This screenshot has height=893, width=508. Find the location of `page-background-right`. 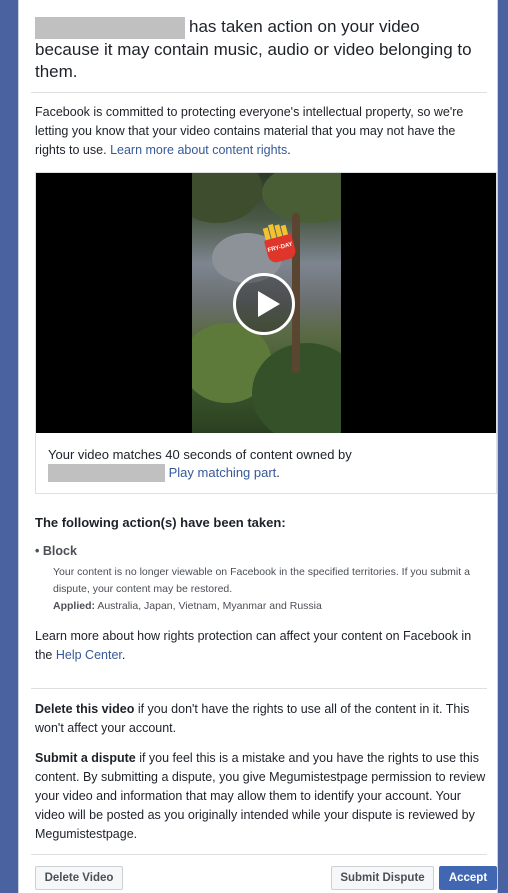

page-background-right is located at coordinates (503, 446).